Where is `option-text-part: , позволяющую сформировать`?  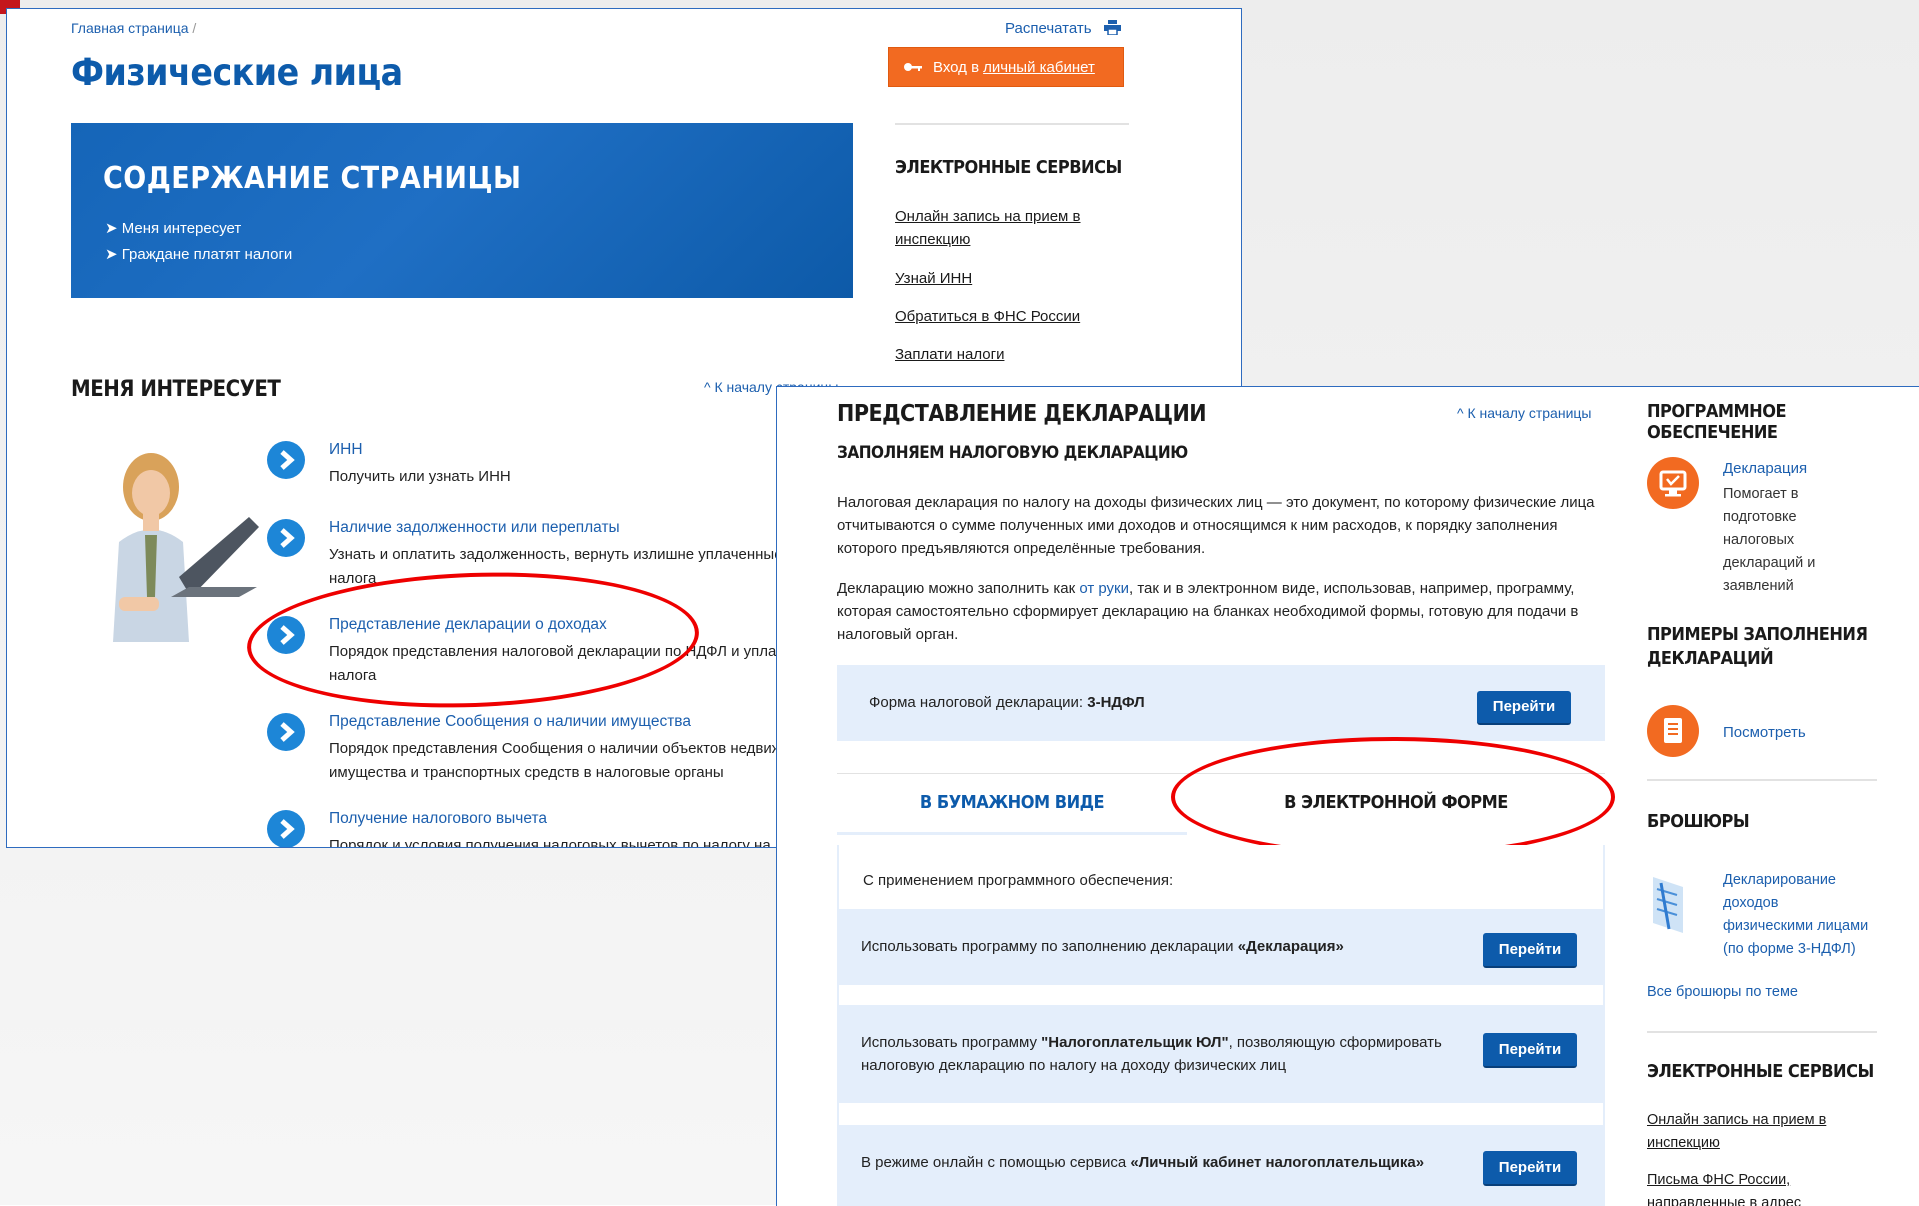 option-text-part: , позволяющую сформировать is located at coordinates (1335, 1042).